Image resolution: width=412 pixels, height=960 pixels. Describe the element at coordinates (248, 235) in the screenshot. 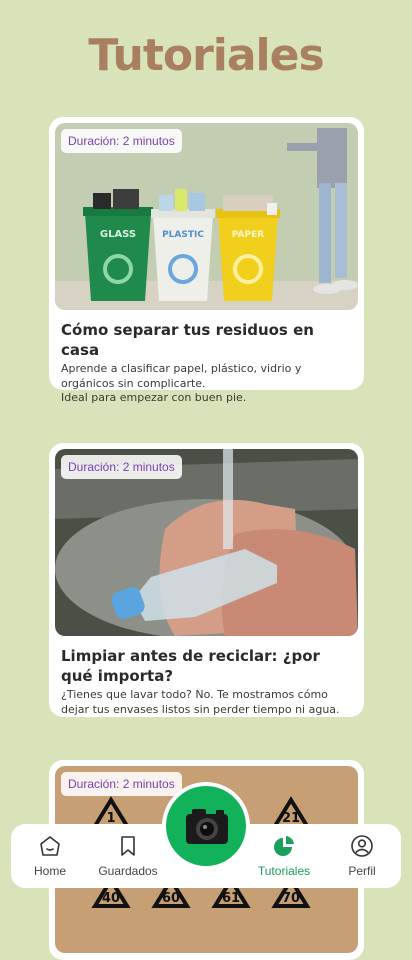

I see `bin-label: PAPER` at that location.